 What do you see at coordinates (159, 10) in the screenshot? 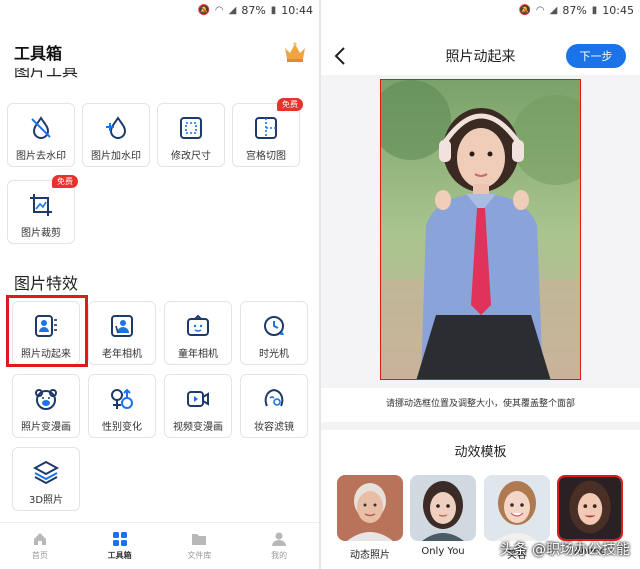
I see `status-bar: 🔕 ◠ ◢ 87% ▮ 10:44` at bounding box center [159, 10].